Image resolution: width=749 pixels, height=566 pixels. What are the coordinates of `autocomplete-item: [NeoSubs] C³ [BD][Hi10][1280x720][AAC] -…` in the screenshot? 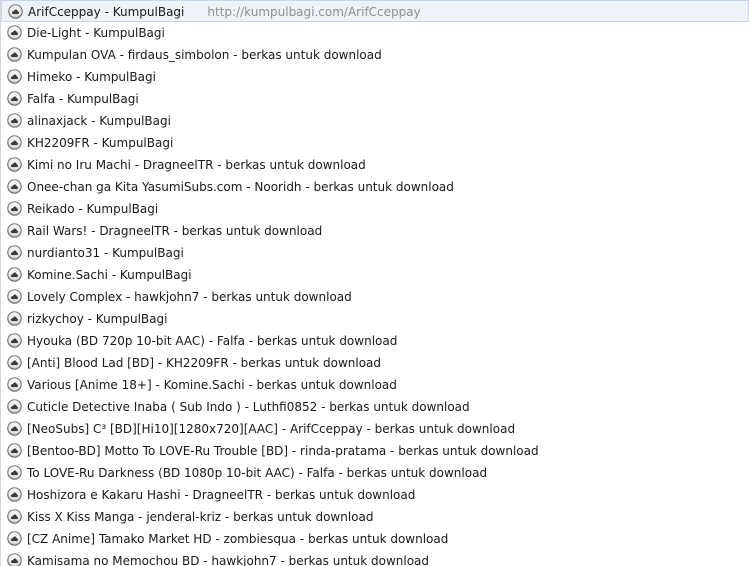 It's located at (375, 429).